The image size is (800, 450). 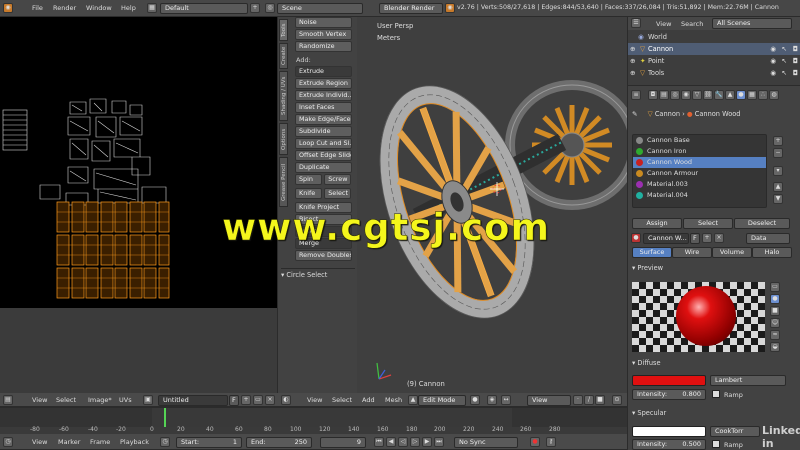 What do you see at coordinates (148, 400) in the screenshot?
I see `image-browse-icon: ▣` at bounding box center [148, 400].